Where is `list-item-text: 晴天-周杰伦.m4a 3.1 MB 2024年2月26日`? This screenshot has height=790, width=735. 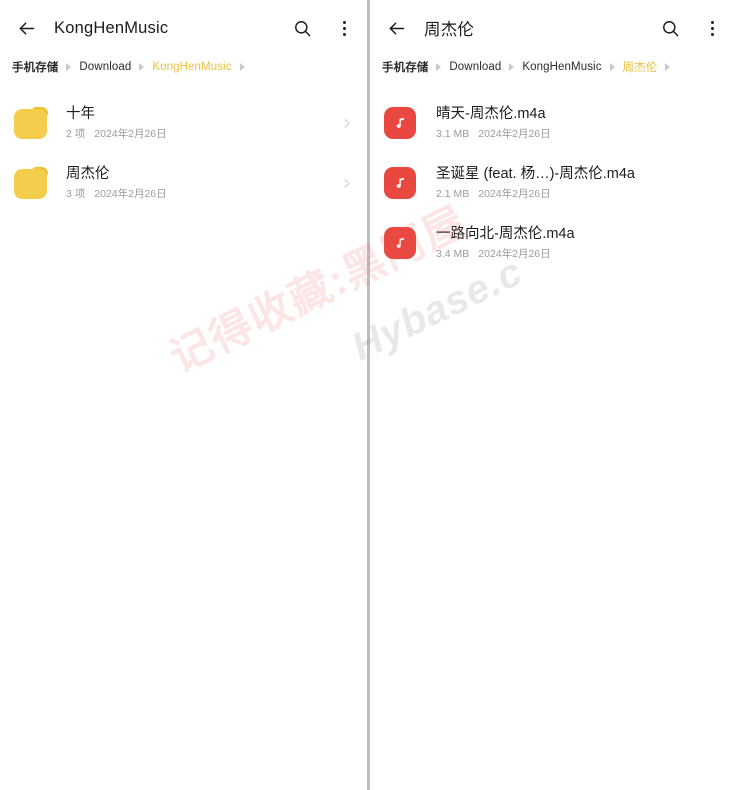
list-item-text: 晴天-周杰伦.m4a 3.1 MB 2024年2月26日 is located at coordinates (579, 123).